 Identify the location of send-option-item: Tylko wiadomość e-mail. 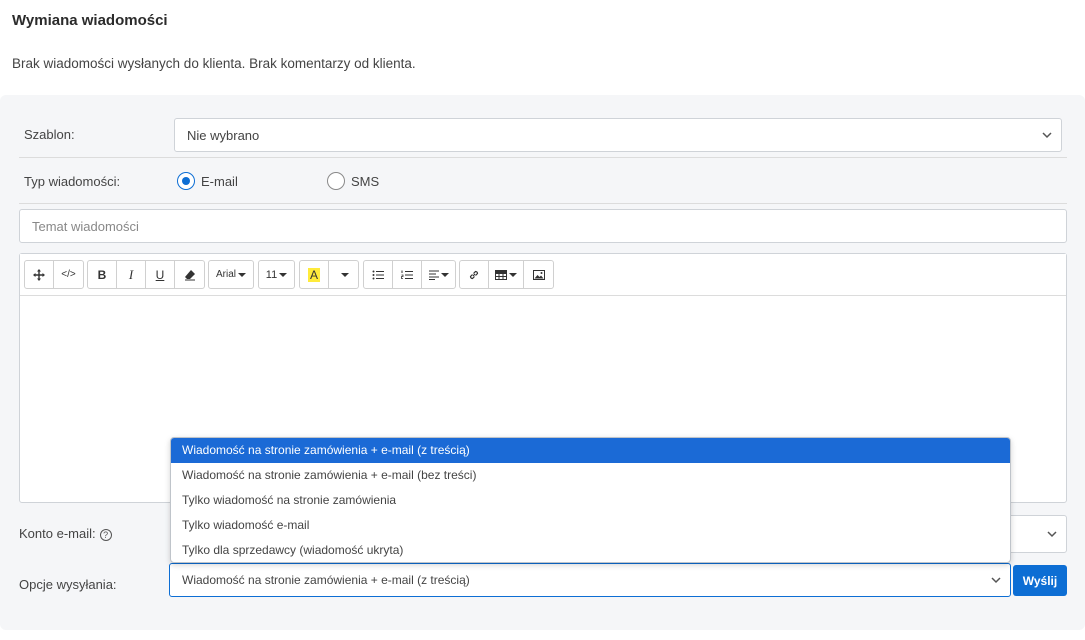
(590, 525).